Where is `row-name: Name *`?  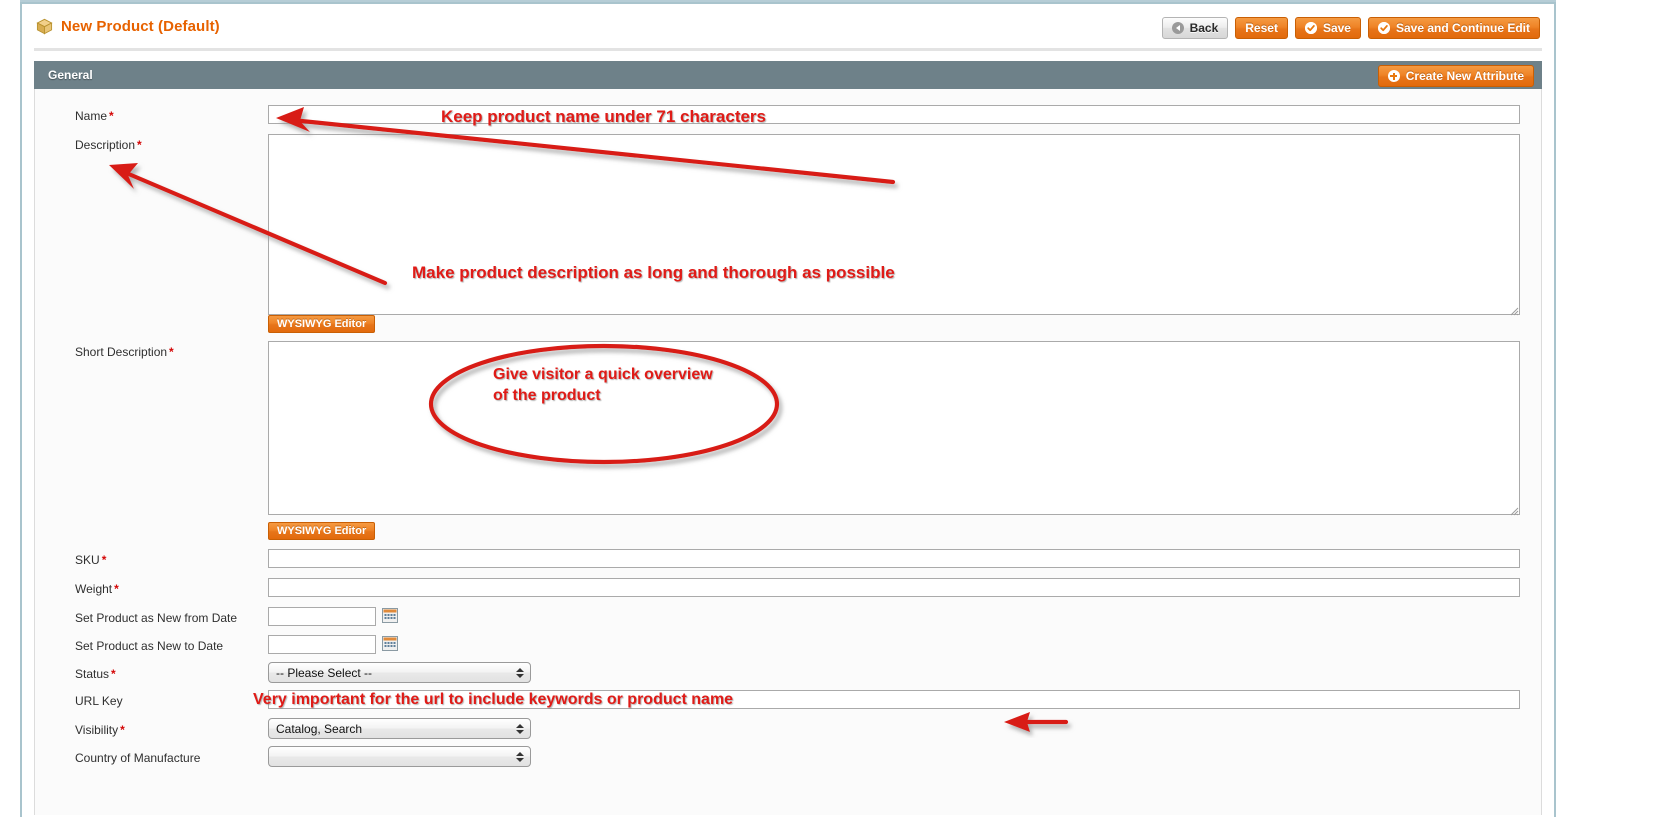
row-name: Name * is located at coordinates (788, 118).